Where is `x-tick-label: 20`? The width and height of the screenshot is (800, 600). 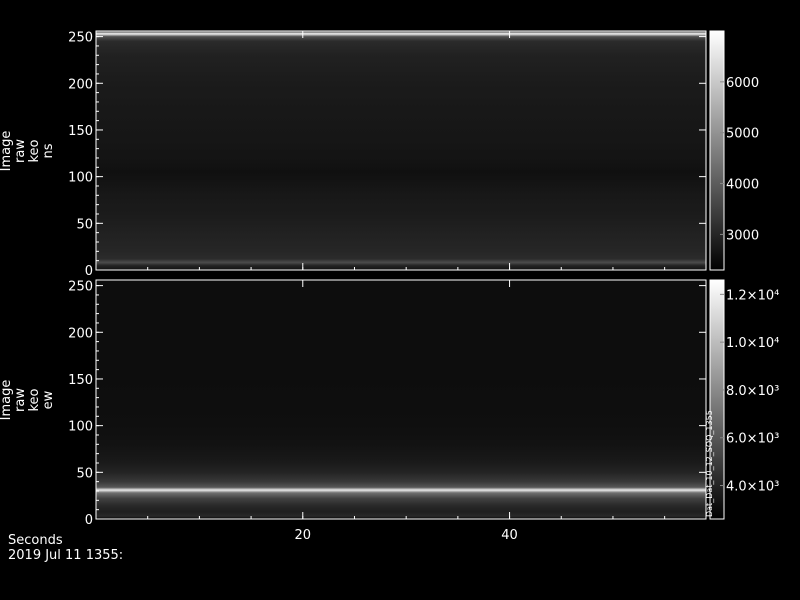 x-tick-label: 20 is located at coordinates (303, 535).